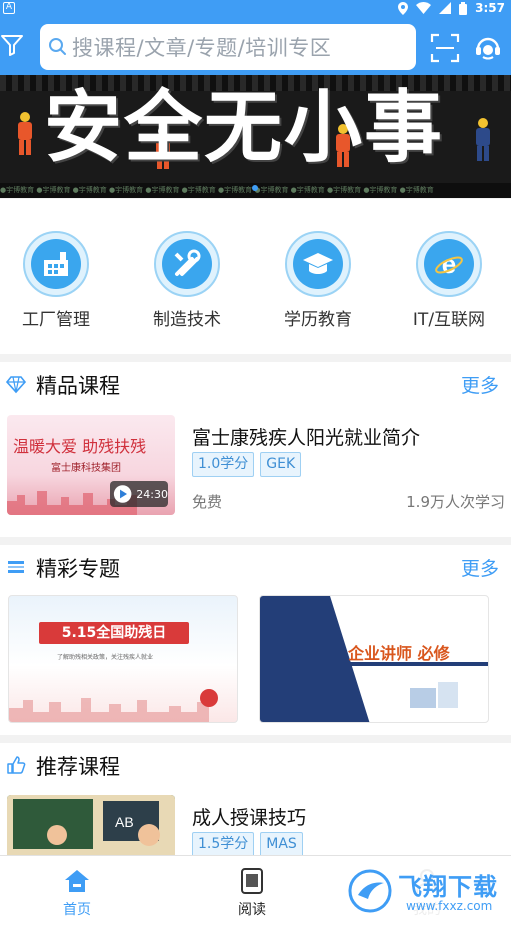 This screenshot has width=511, height=928. What do you see at coordinates (56, 280) in the screenshot?
I see `category-factory-management: 工厂管理` at bounding box center [56, 280].